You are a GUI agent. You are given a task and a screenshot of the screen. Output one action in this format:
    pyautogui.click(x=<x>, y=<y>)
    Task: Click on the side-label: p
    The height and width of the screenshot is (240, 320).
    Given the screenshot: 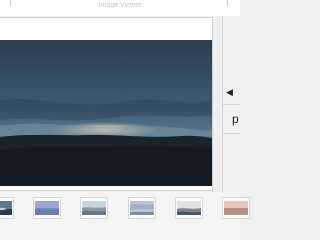 What is the action you would take?
    pyautogui.click(x=235, y=119)
    